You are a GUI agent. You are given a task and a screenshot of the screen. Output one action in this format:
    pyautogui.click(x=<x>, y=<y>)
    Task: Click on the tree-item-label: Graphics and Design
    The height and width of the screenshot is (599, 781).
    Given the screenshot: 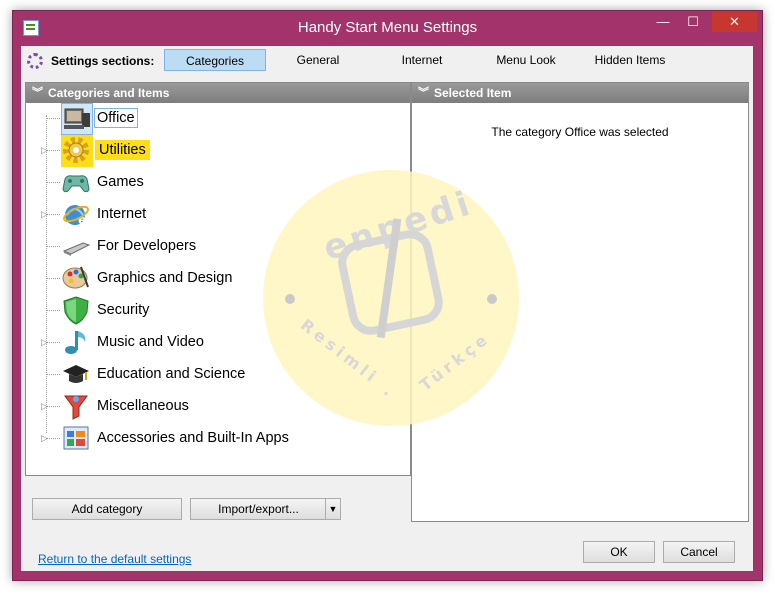 What is the action you would take?
    pyautogui.click(x=165, y=278)
    